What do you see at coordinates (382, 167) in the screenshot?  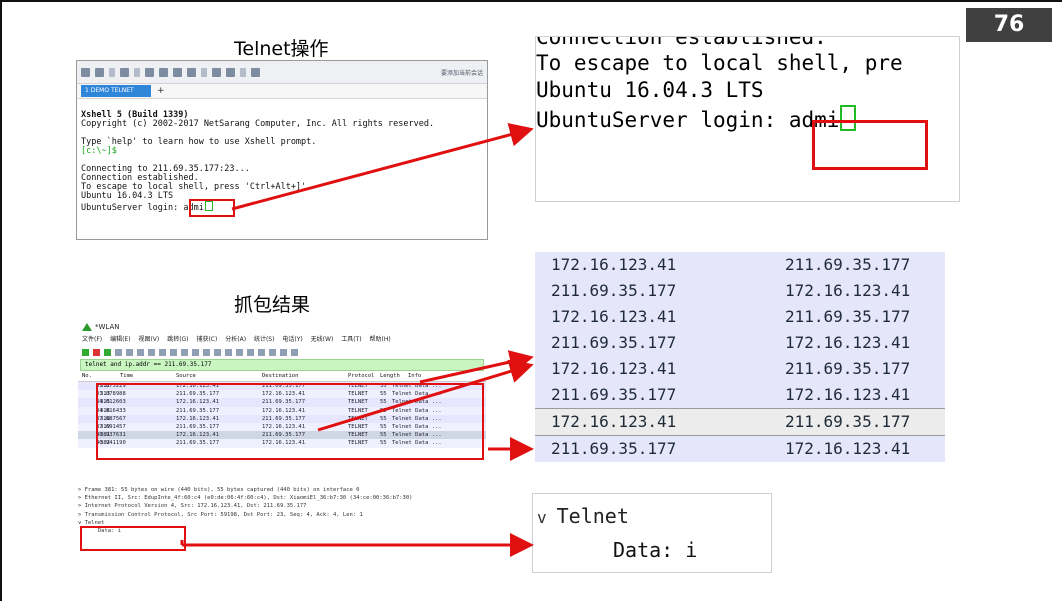 I see `arrow-typed-to-zoom` at bounding box center [382, 167].